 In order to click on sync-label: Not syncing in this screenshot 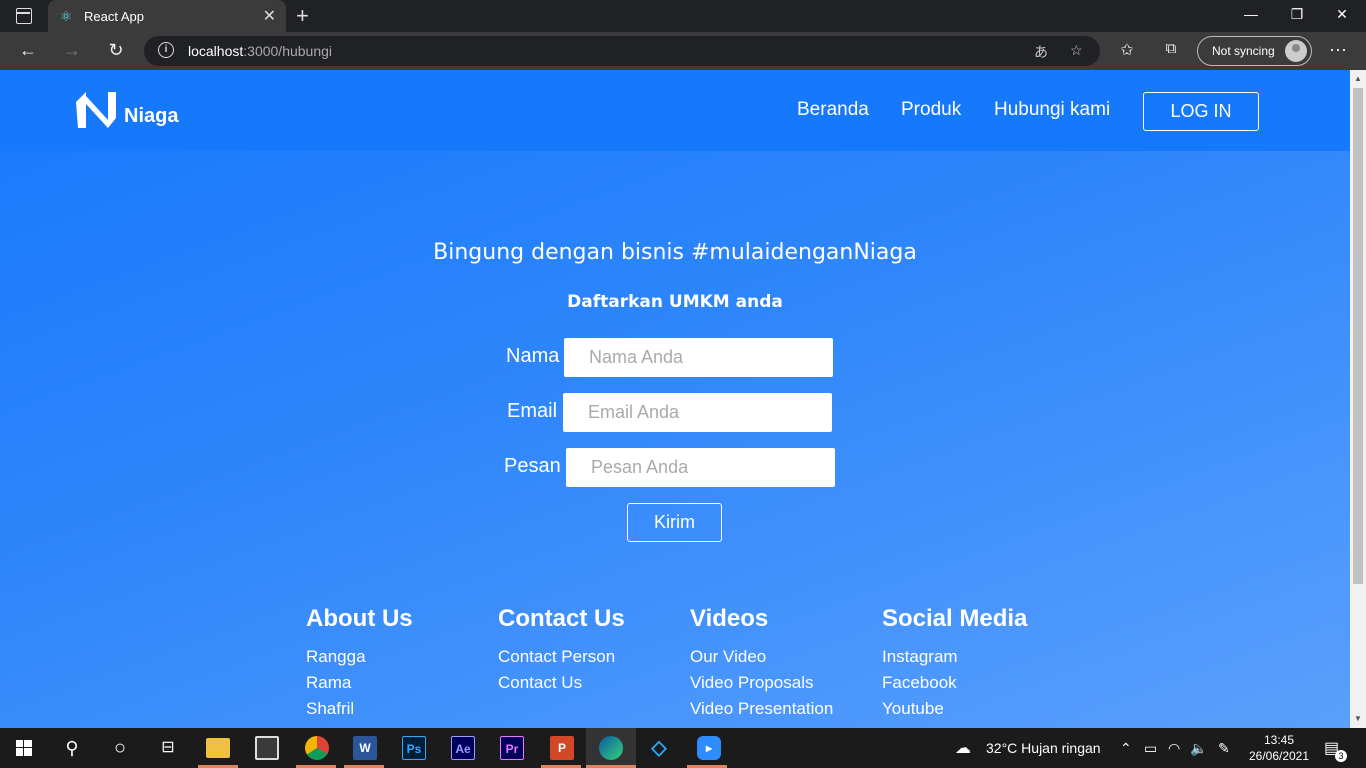, I will do `click(1243, 51)`.